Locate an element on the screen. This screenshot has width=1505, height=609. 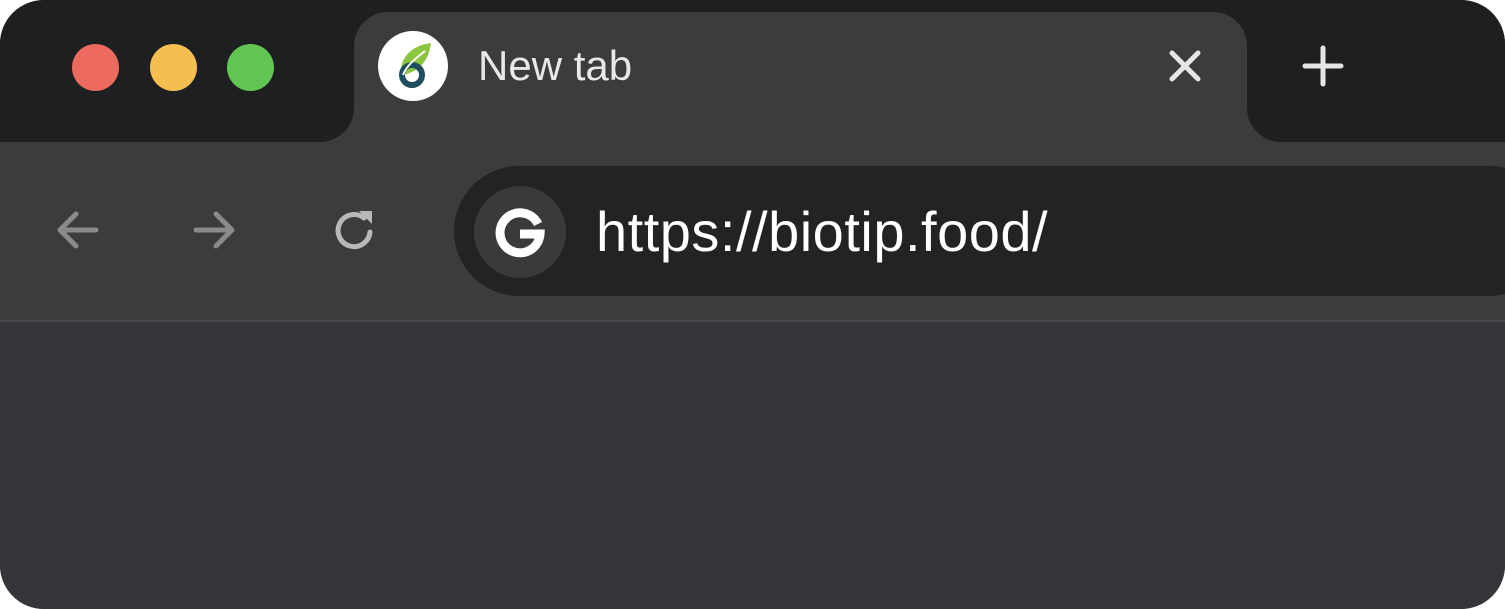
new-tab-button is located at coordinates (1323, 66).